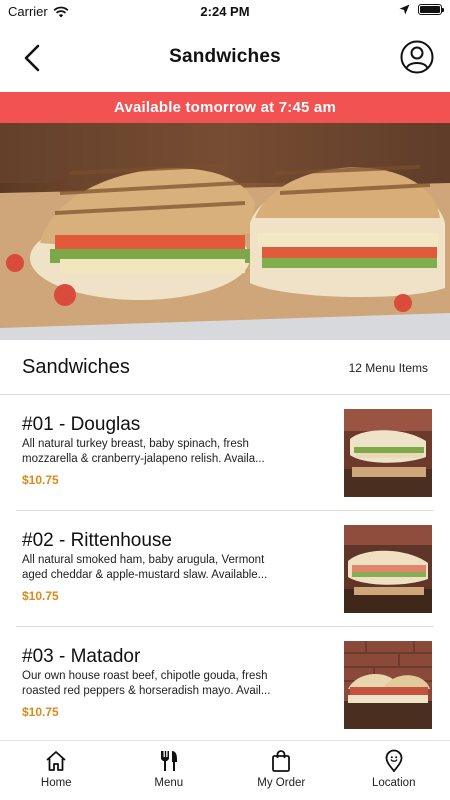 This screenshot has width=450, height=800. I want to click on page-title: Sandwiches, so click(225, 56).